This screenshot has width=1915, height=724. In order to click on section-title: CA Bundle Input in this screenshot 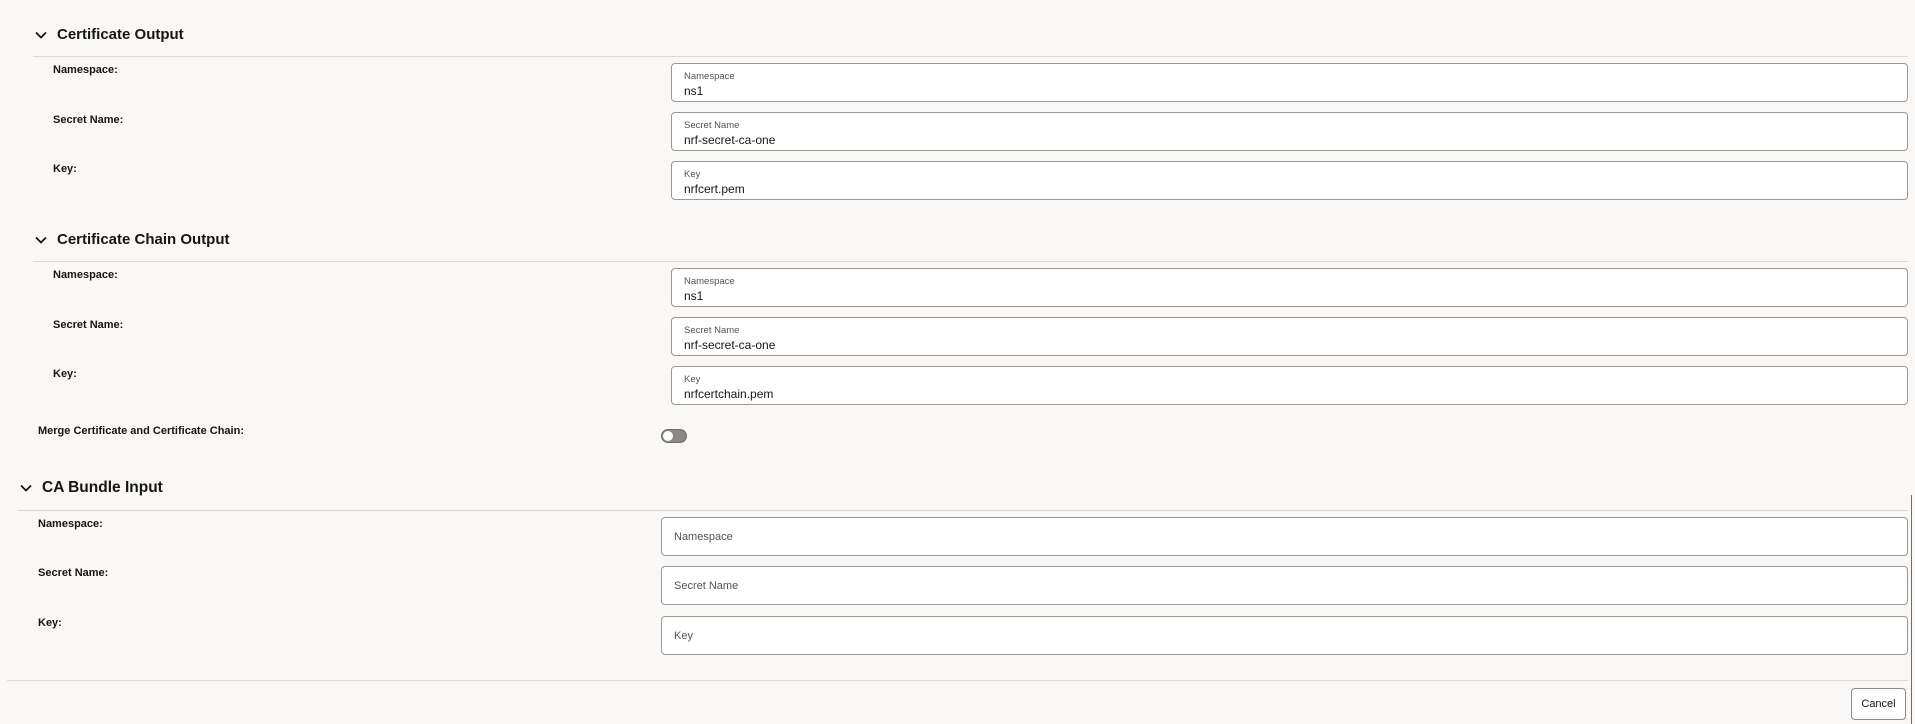, I will do `click(102, 487)`.